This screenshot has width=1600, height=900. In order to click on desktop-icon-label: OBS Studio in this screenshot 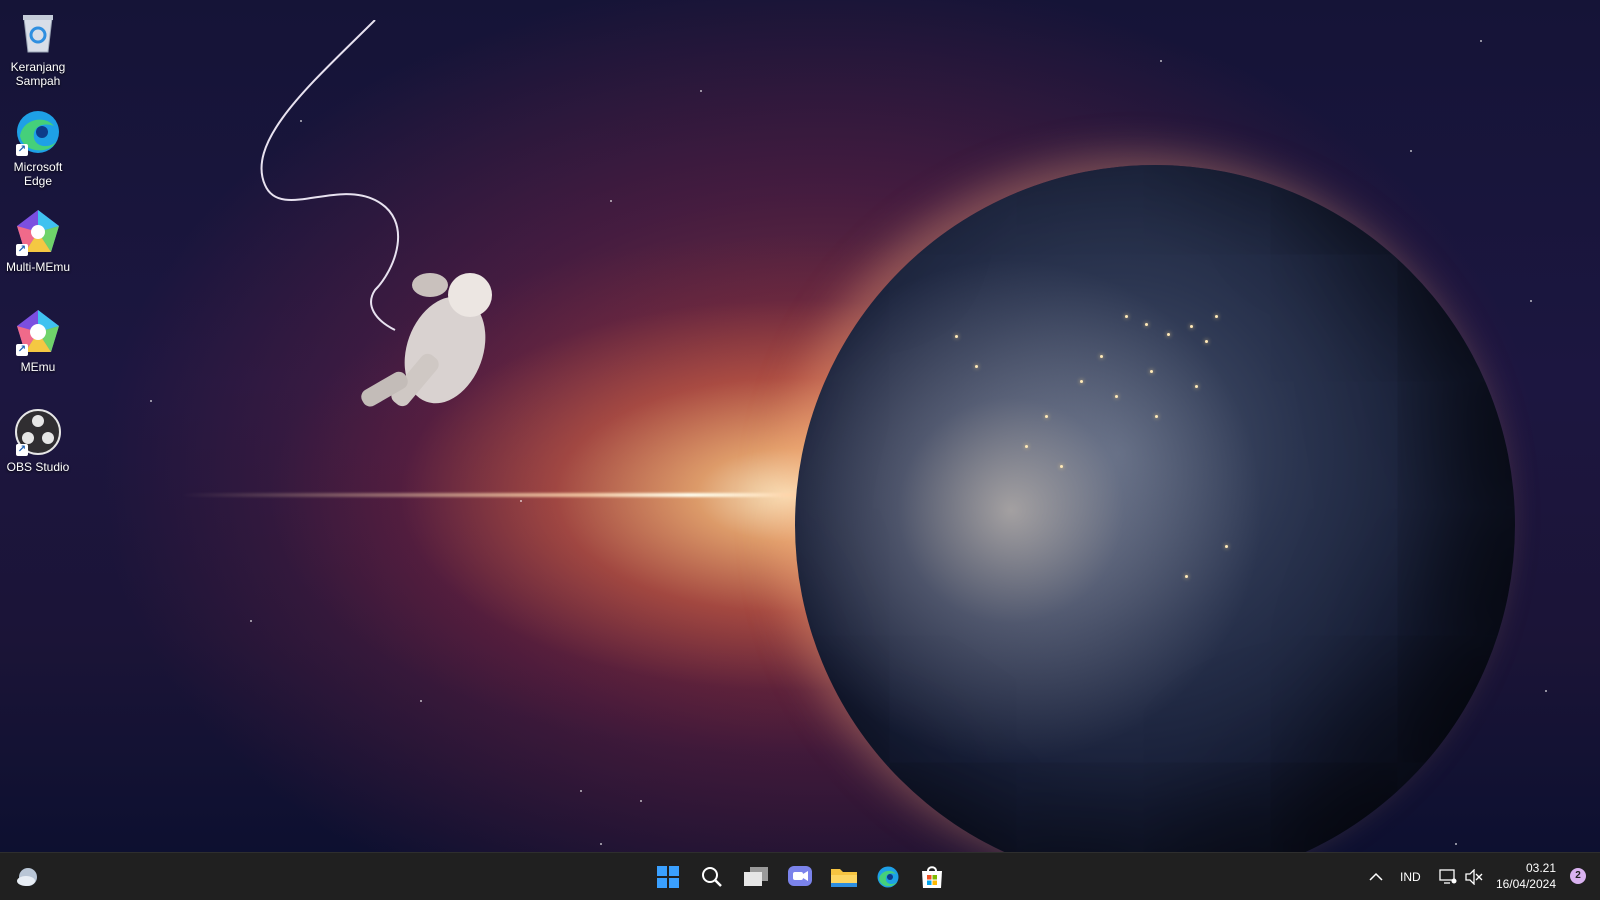, I will do `click(38, 467)`.